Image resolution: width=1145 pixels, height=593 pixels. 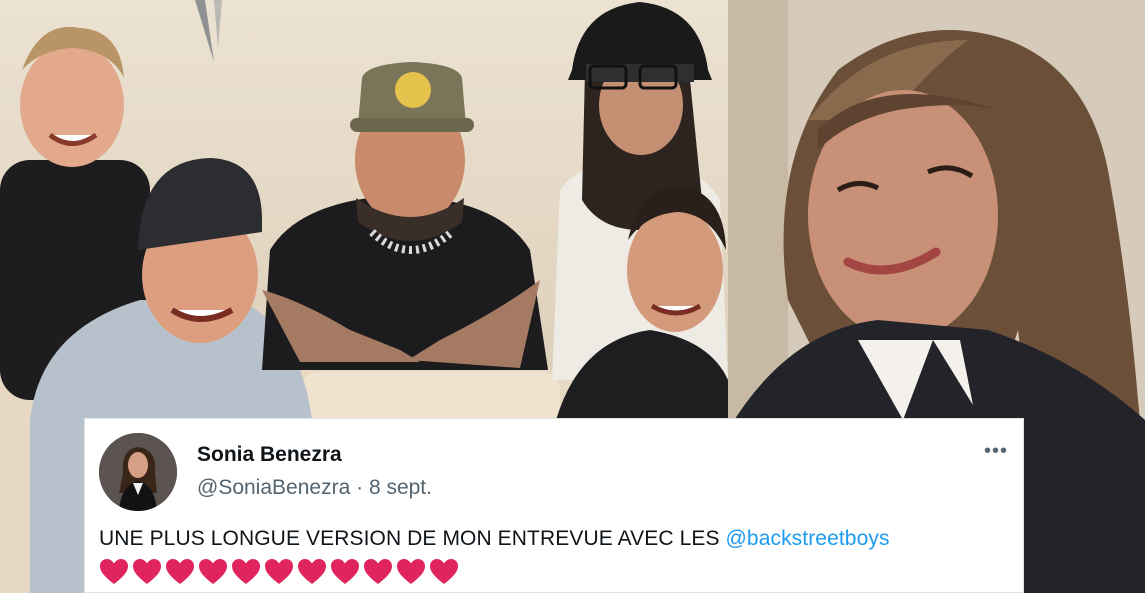 I want to click on tweet-meta: @SoniaBenezra · 8 sept., so click(x=314, y=488).